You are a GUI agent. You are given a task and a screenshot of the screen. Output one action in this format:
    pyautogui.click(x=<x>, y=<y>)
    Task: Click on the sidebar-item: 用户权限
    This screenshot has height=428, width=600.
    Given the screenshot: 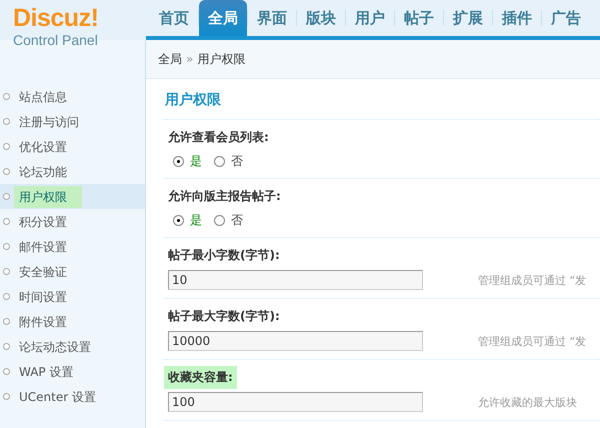 What is the action you would take?
    pyautogui.click(x=48, y=197)
    